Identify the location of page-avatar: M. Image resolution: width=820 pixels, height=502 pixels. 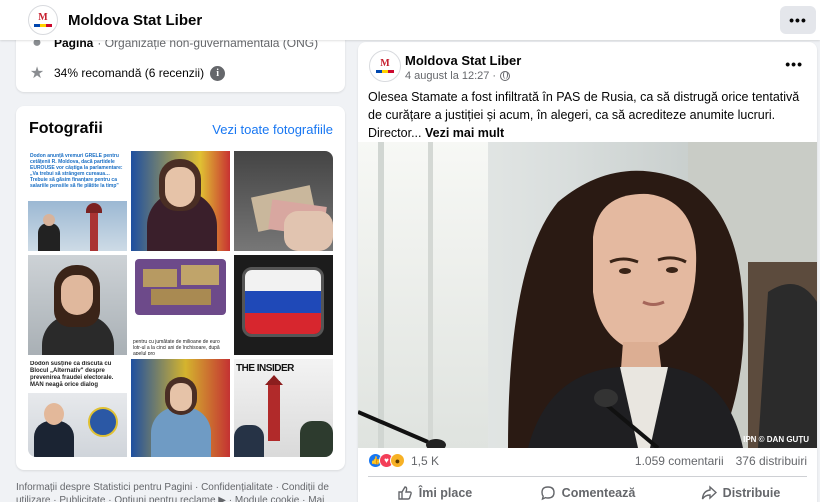
(43, 20).